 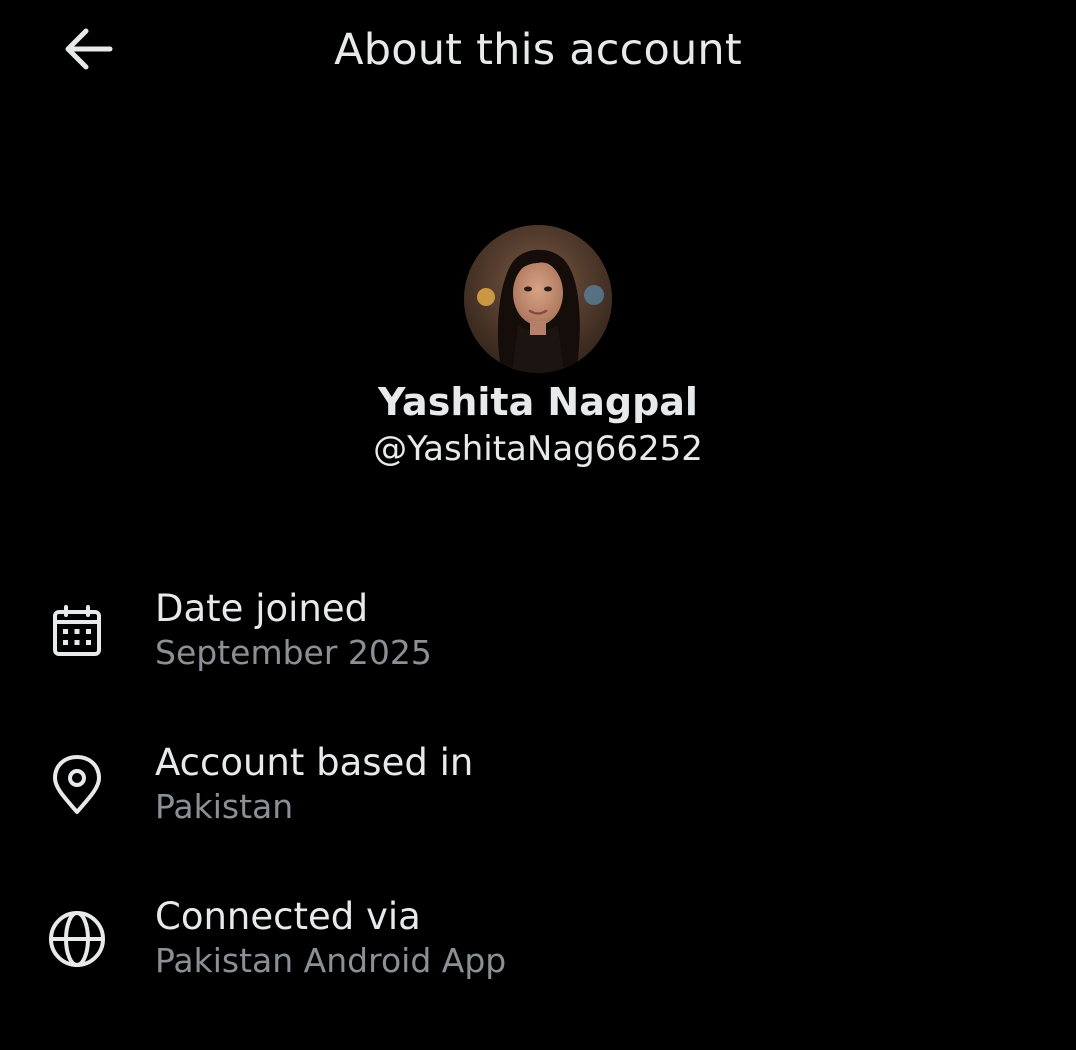 I want to click on username-handle: @YashitaNag66252, so click(x=538, y=449).